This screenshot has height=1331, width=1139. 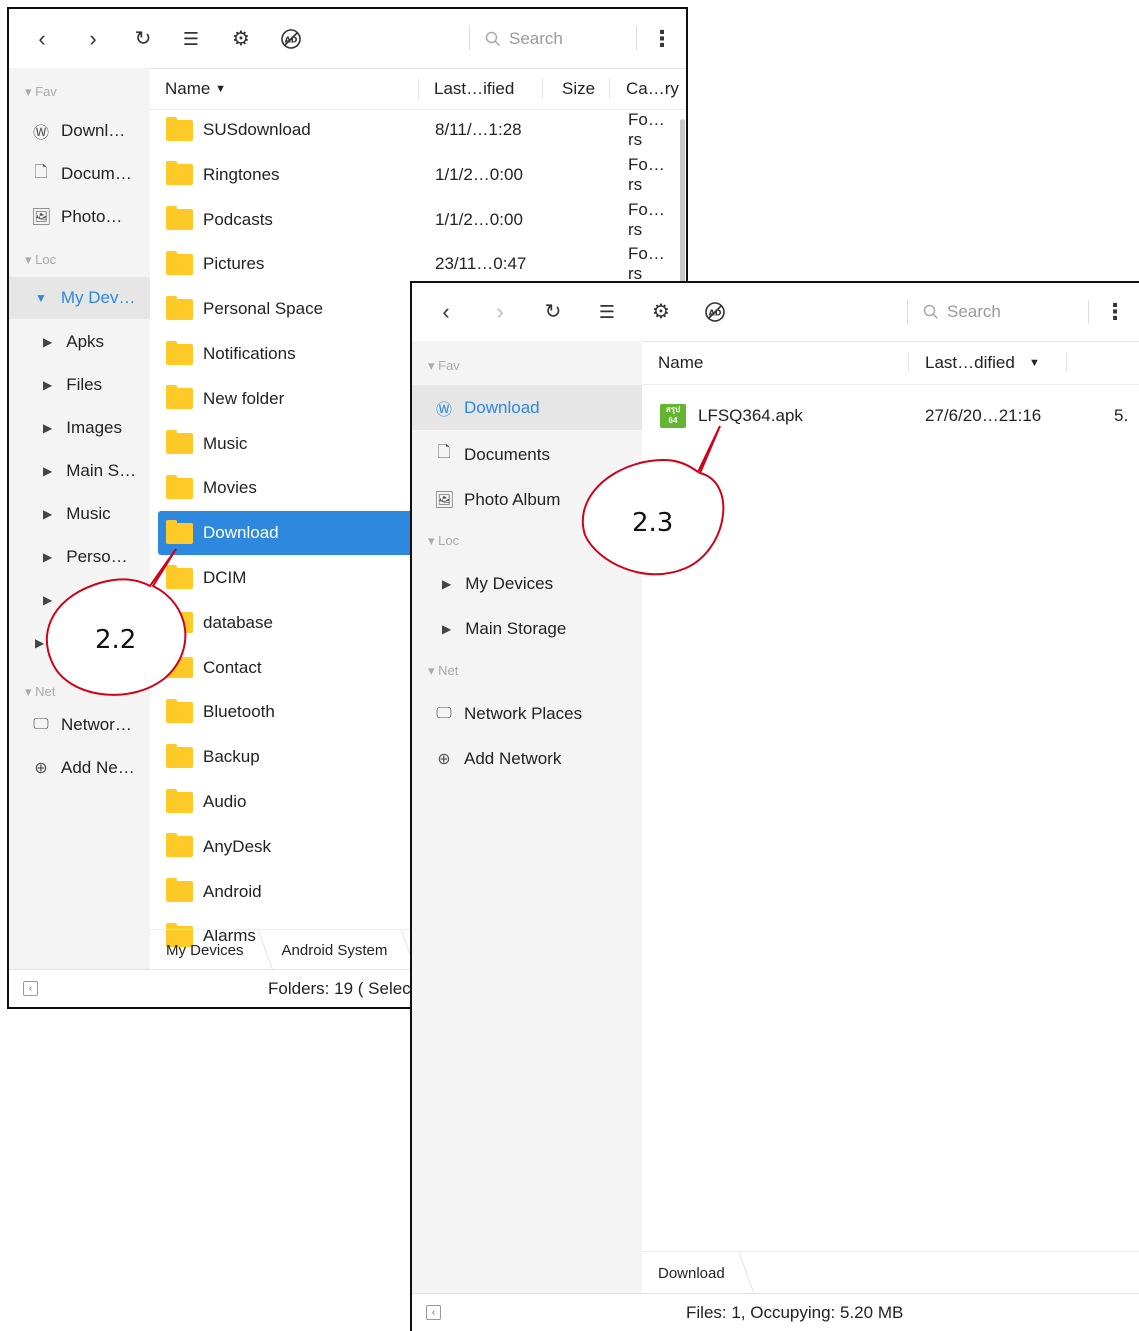 I want to click on callout-label-2-2: 2.2, so click(x=116, y=640).